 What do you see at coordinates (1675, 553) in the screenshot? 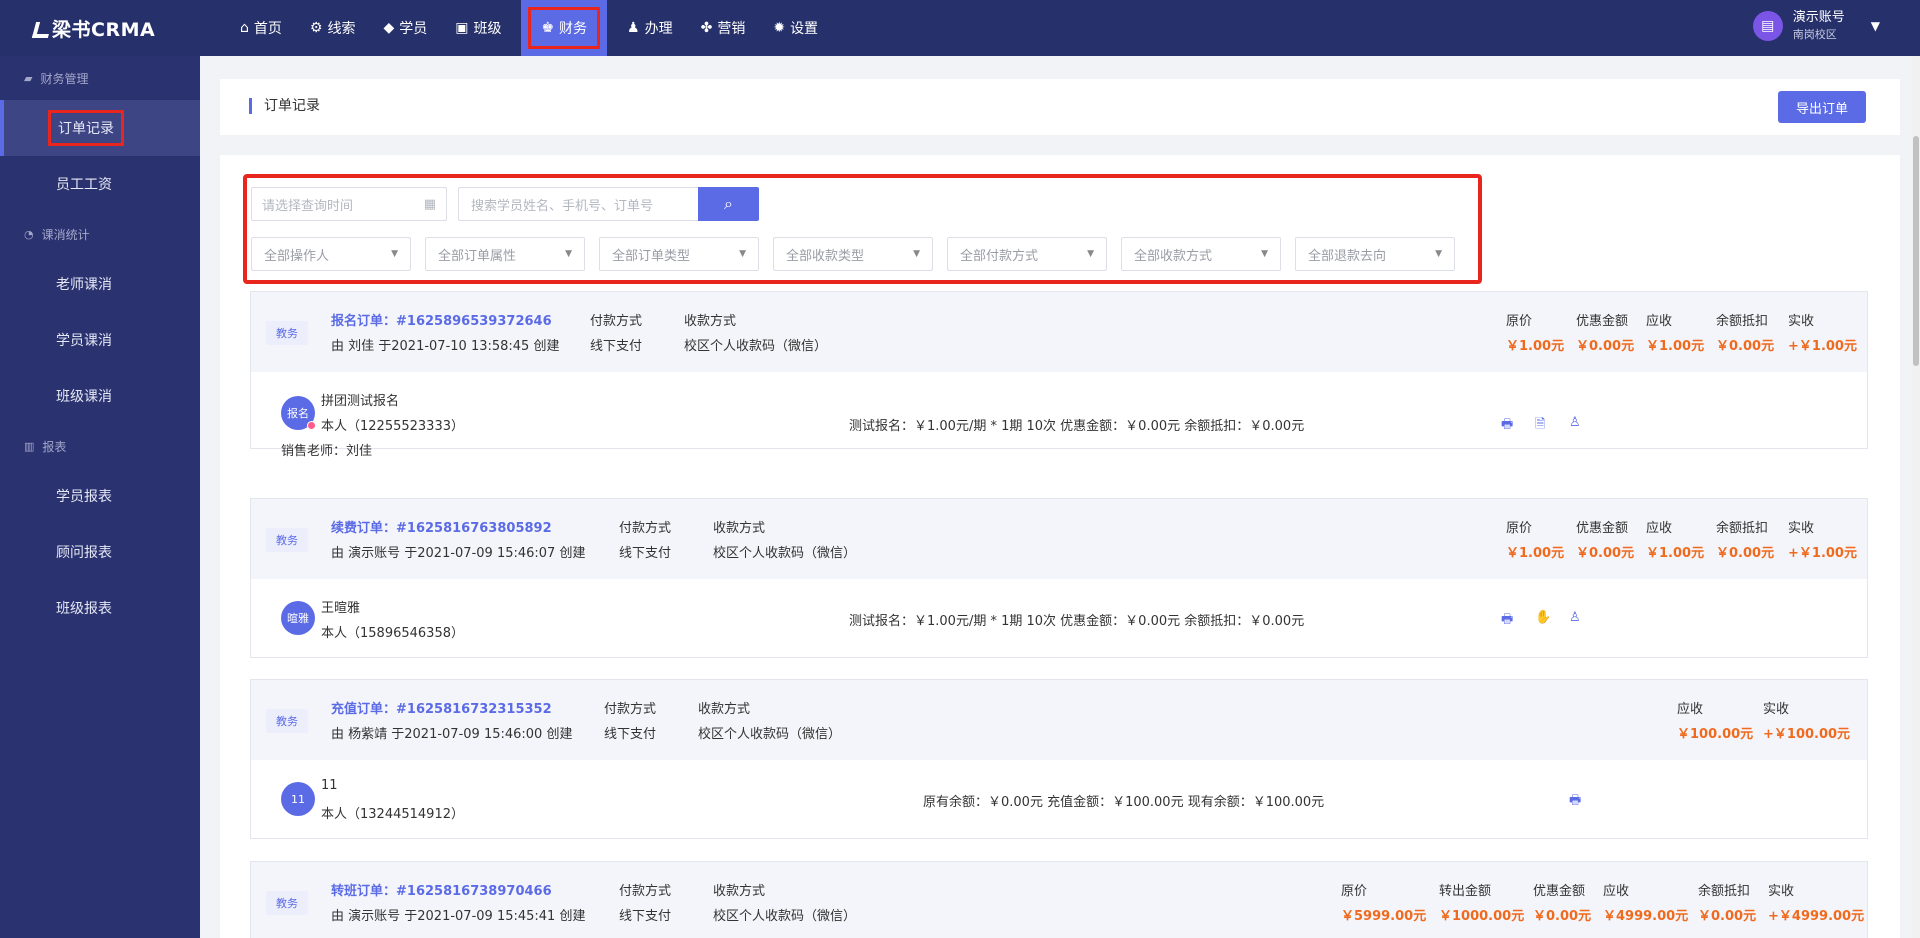
I see `receivable-value: ￥1.00元` at bounding box center [1675, 553].